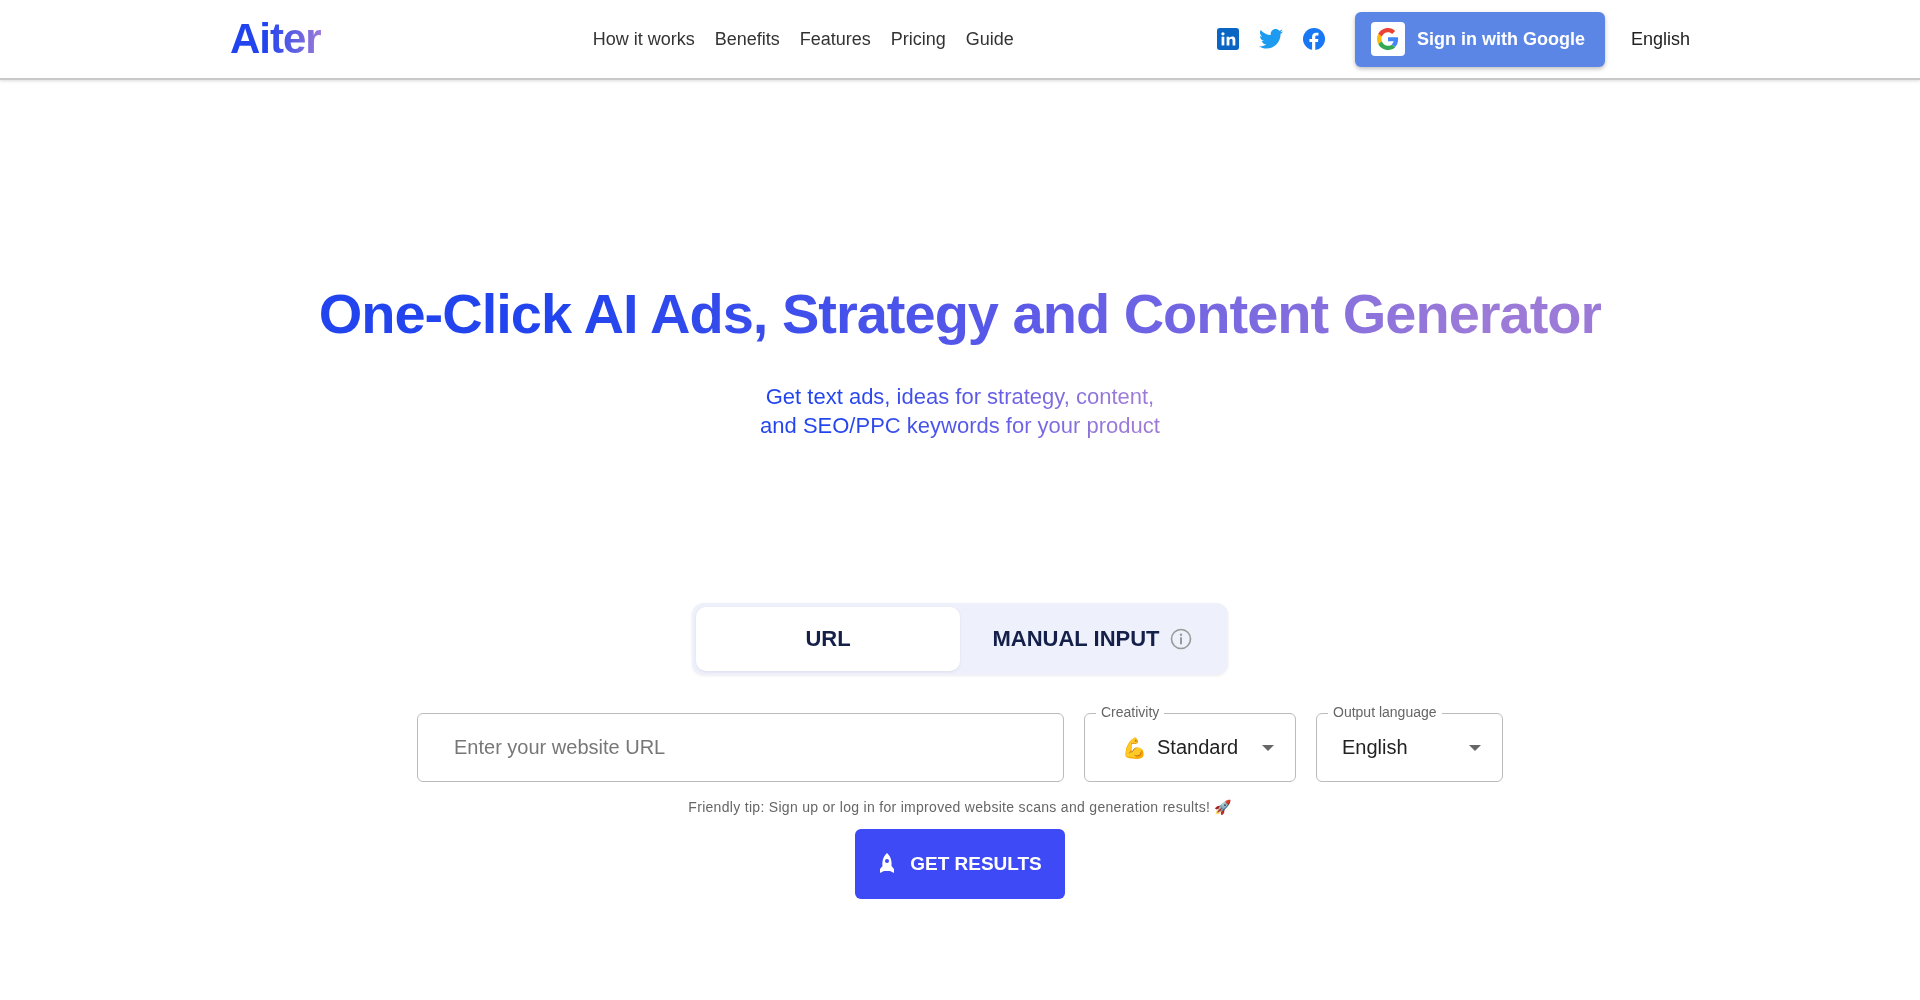 Image resolution: width=1920 pixels, height=1000 pixels. What do you see at coordinates (643, 39) in the screenshot?
I see `nav-link: How it works` at bounding box center [643, 39].